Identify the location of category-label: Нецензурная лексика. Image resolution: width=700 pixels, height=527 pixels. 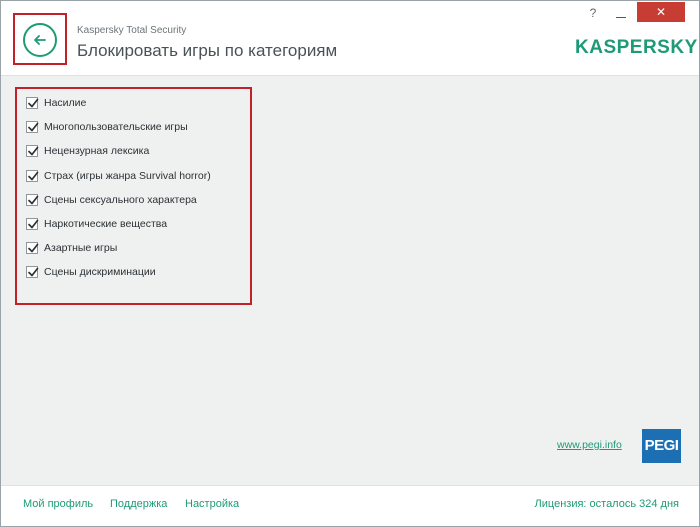
(97, 151).